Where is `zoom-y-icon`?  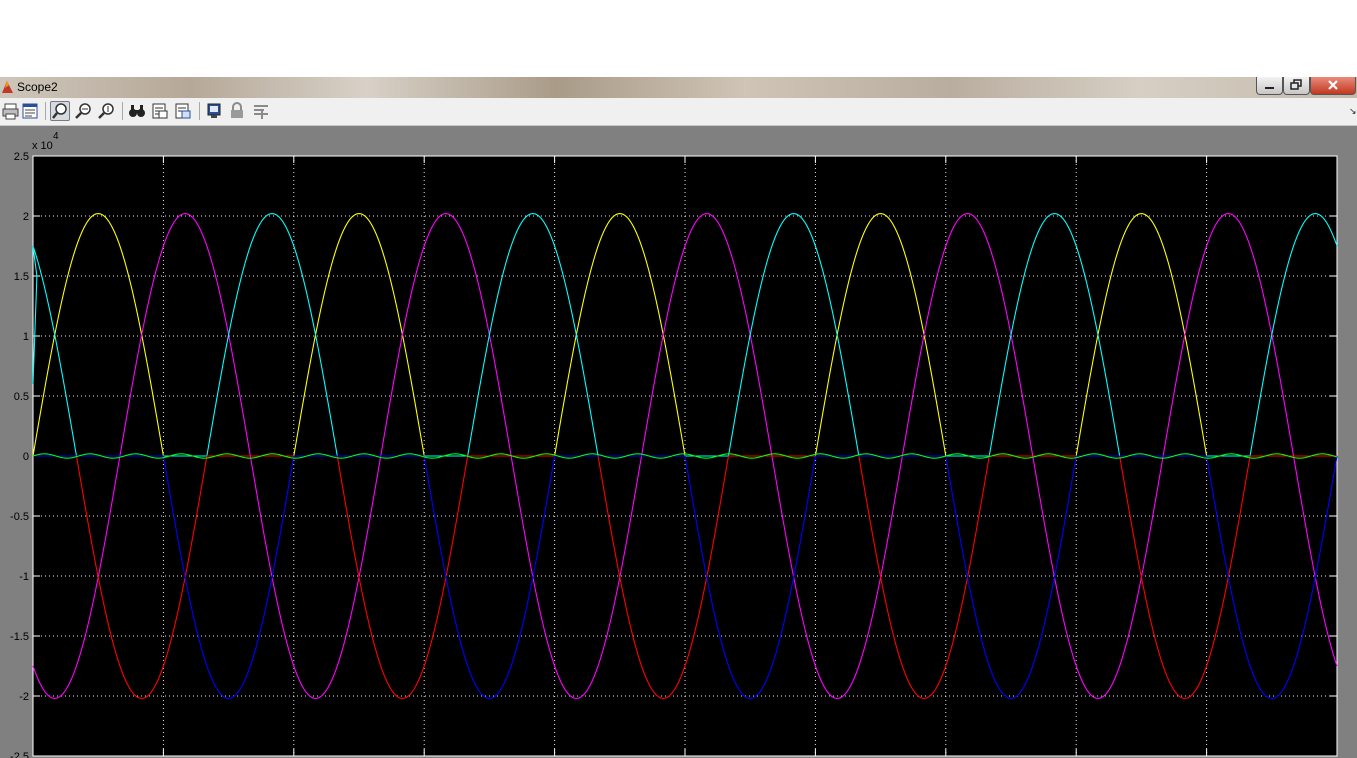 zoom-y-icon is located at coordinates (106, 111).